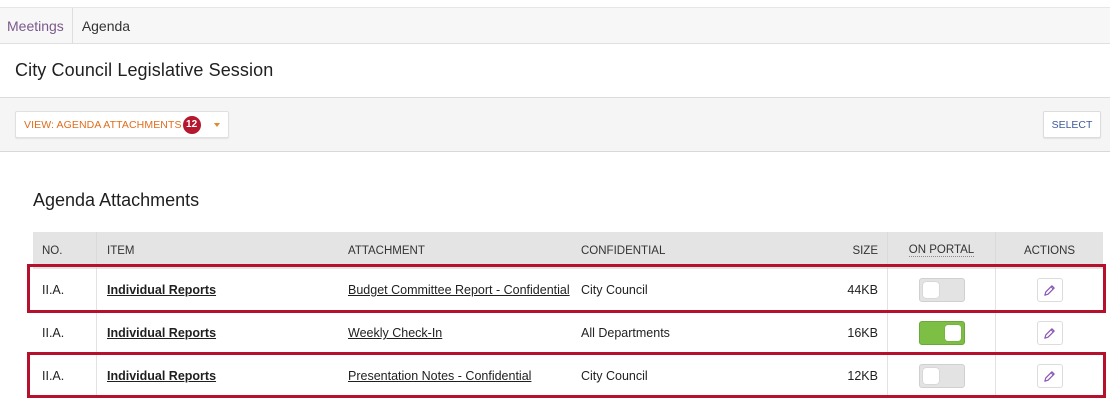 This screenshot has width=1110, height=402. Describe the element at coordinates (386, 250) in the screenshot. I see `header-attachment: ATTACHMENT` at that location.